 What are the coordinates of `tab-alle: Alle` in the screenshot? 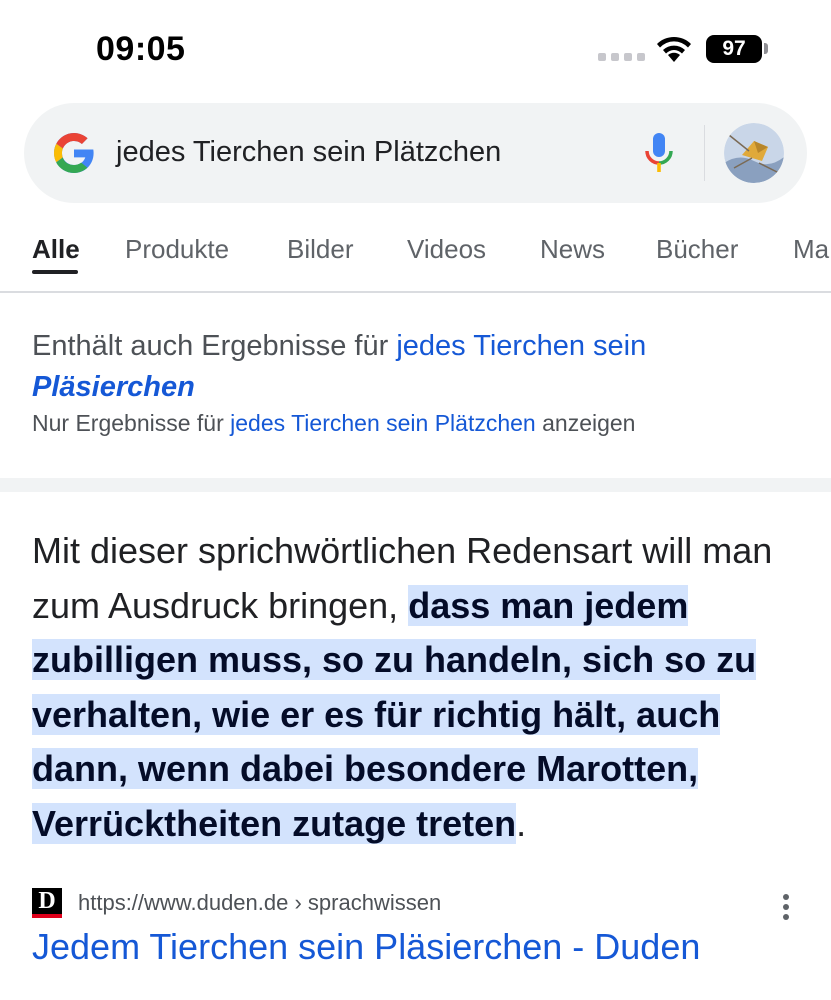 It's located at (56, 249).